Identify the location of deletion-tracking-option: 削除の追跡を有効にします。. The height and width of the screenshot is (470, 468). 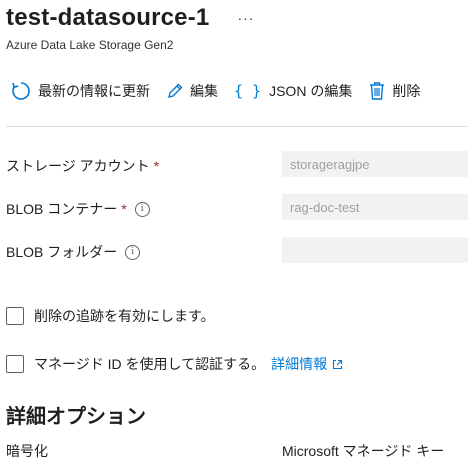
(110, 316).